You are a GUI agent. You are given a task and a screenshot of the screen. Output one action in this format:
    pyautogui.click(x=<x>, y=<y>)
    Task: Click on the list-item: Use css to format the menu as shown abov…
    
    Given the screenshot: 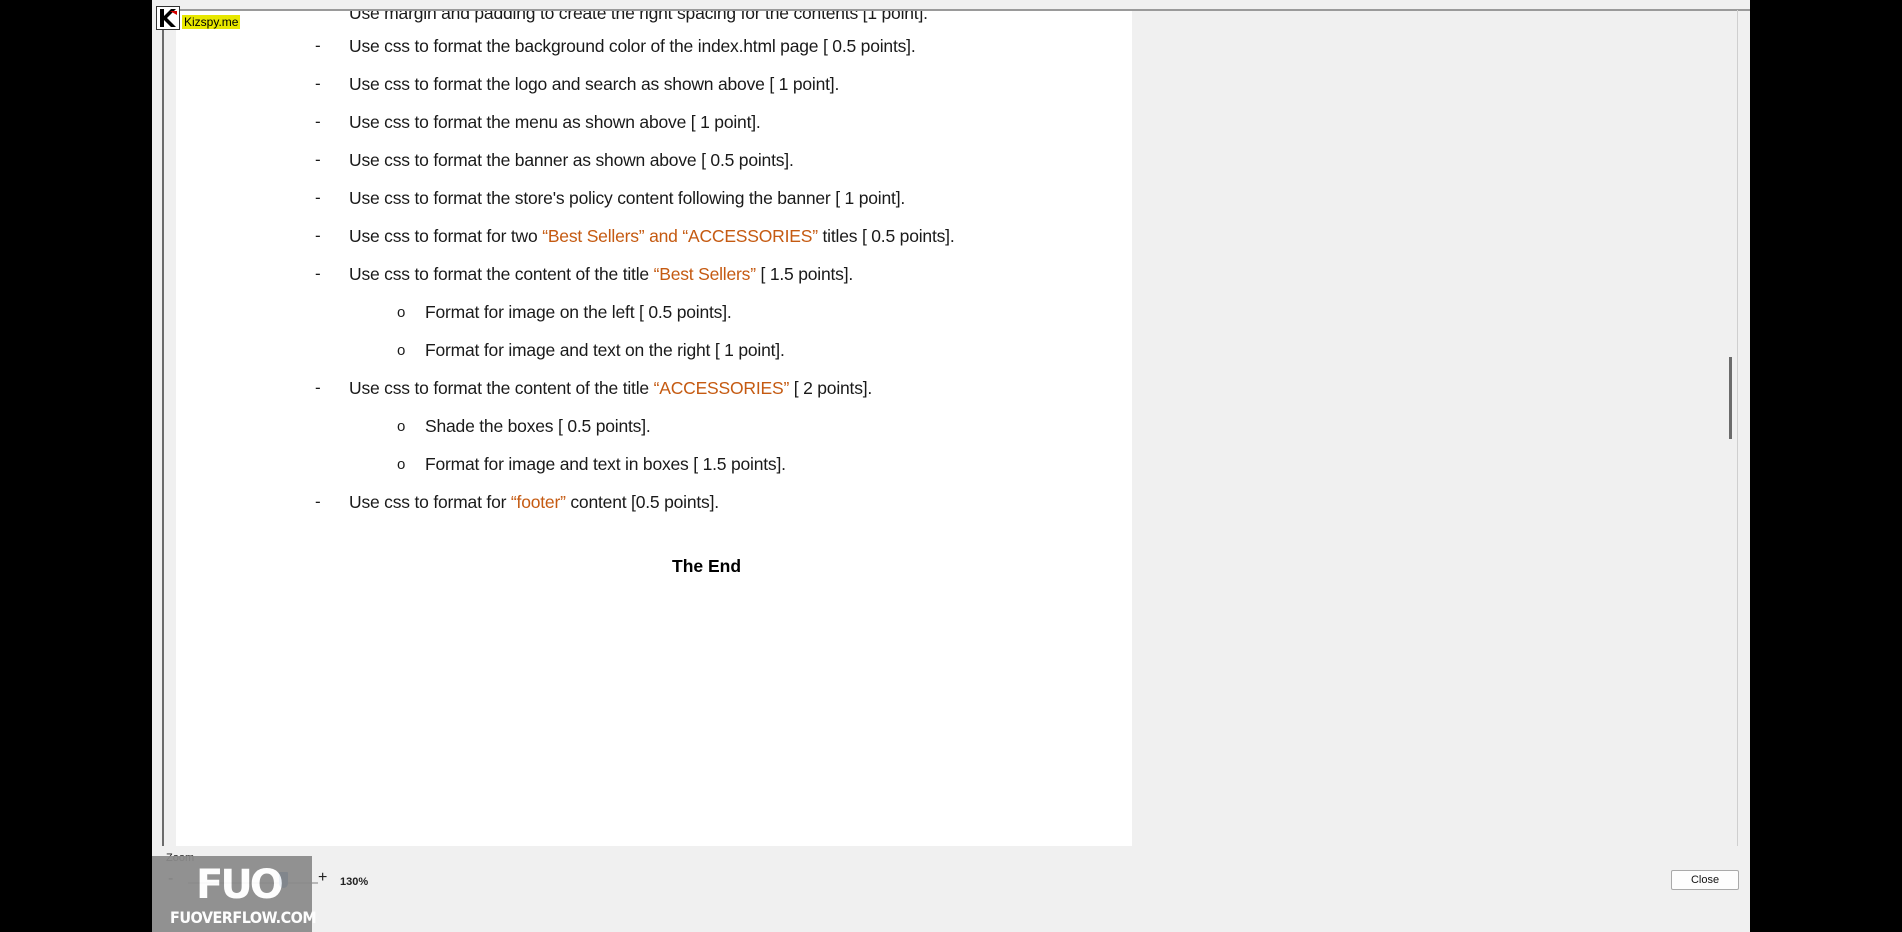 What is the action you would take?
    pyautogui.click(x=555, y=122)
    